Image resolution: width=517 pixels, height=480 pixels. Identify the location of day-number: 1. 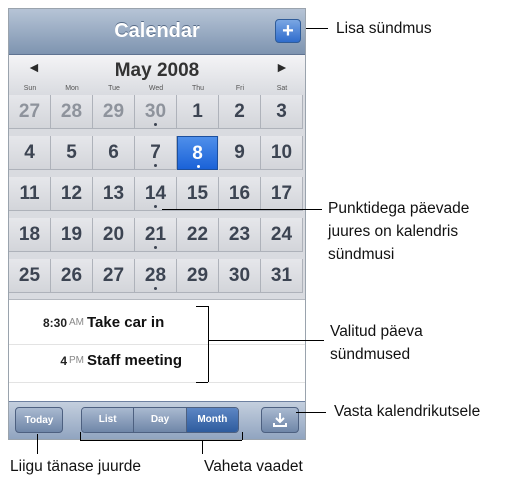
(197, 111).